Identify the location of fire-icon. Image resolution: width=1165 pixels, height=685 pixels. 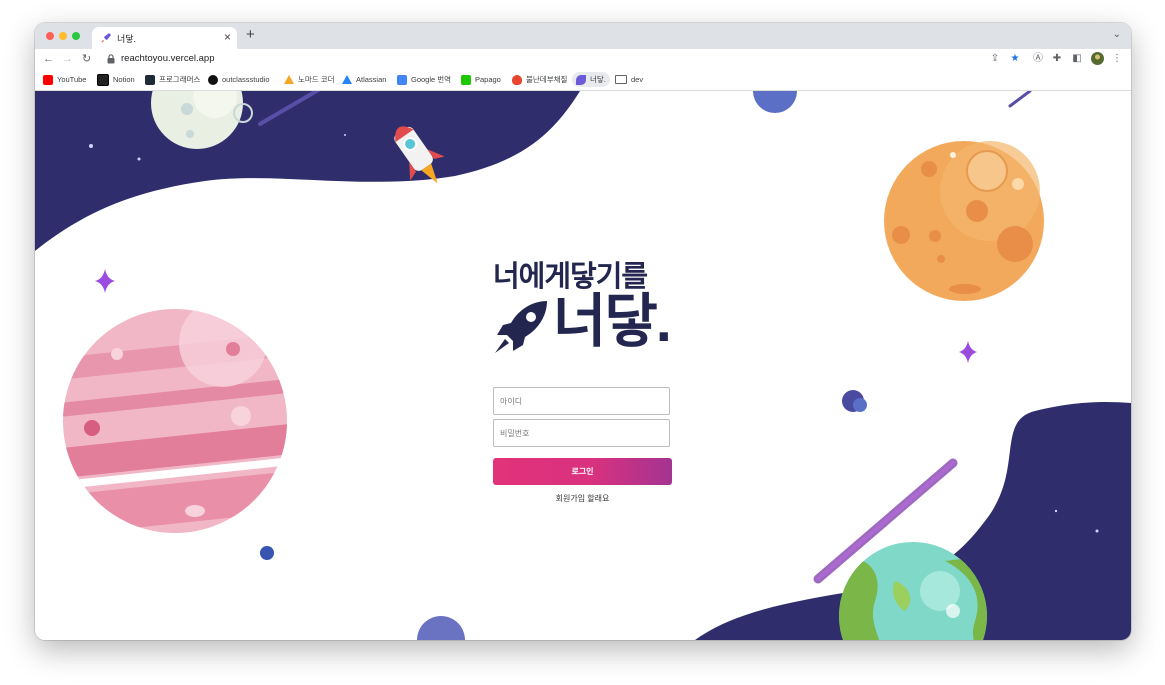
(517, 79).